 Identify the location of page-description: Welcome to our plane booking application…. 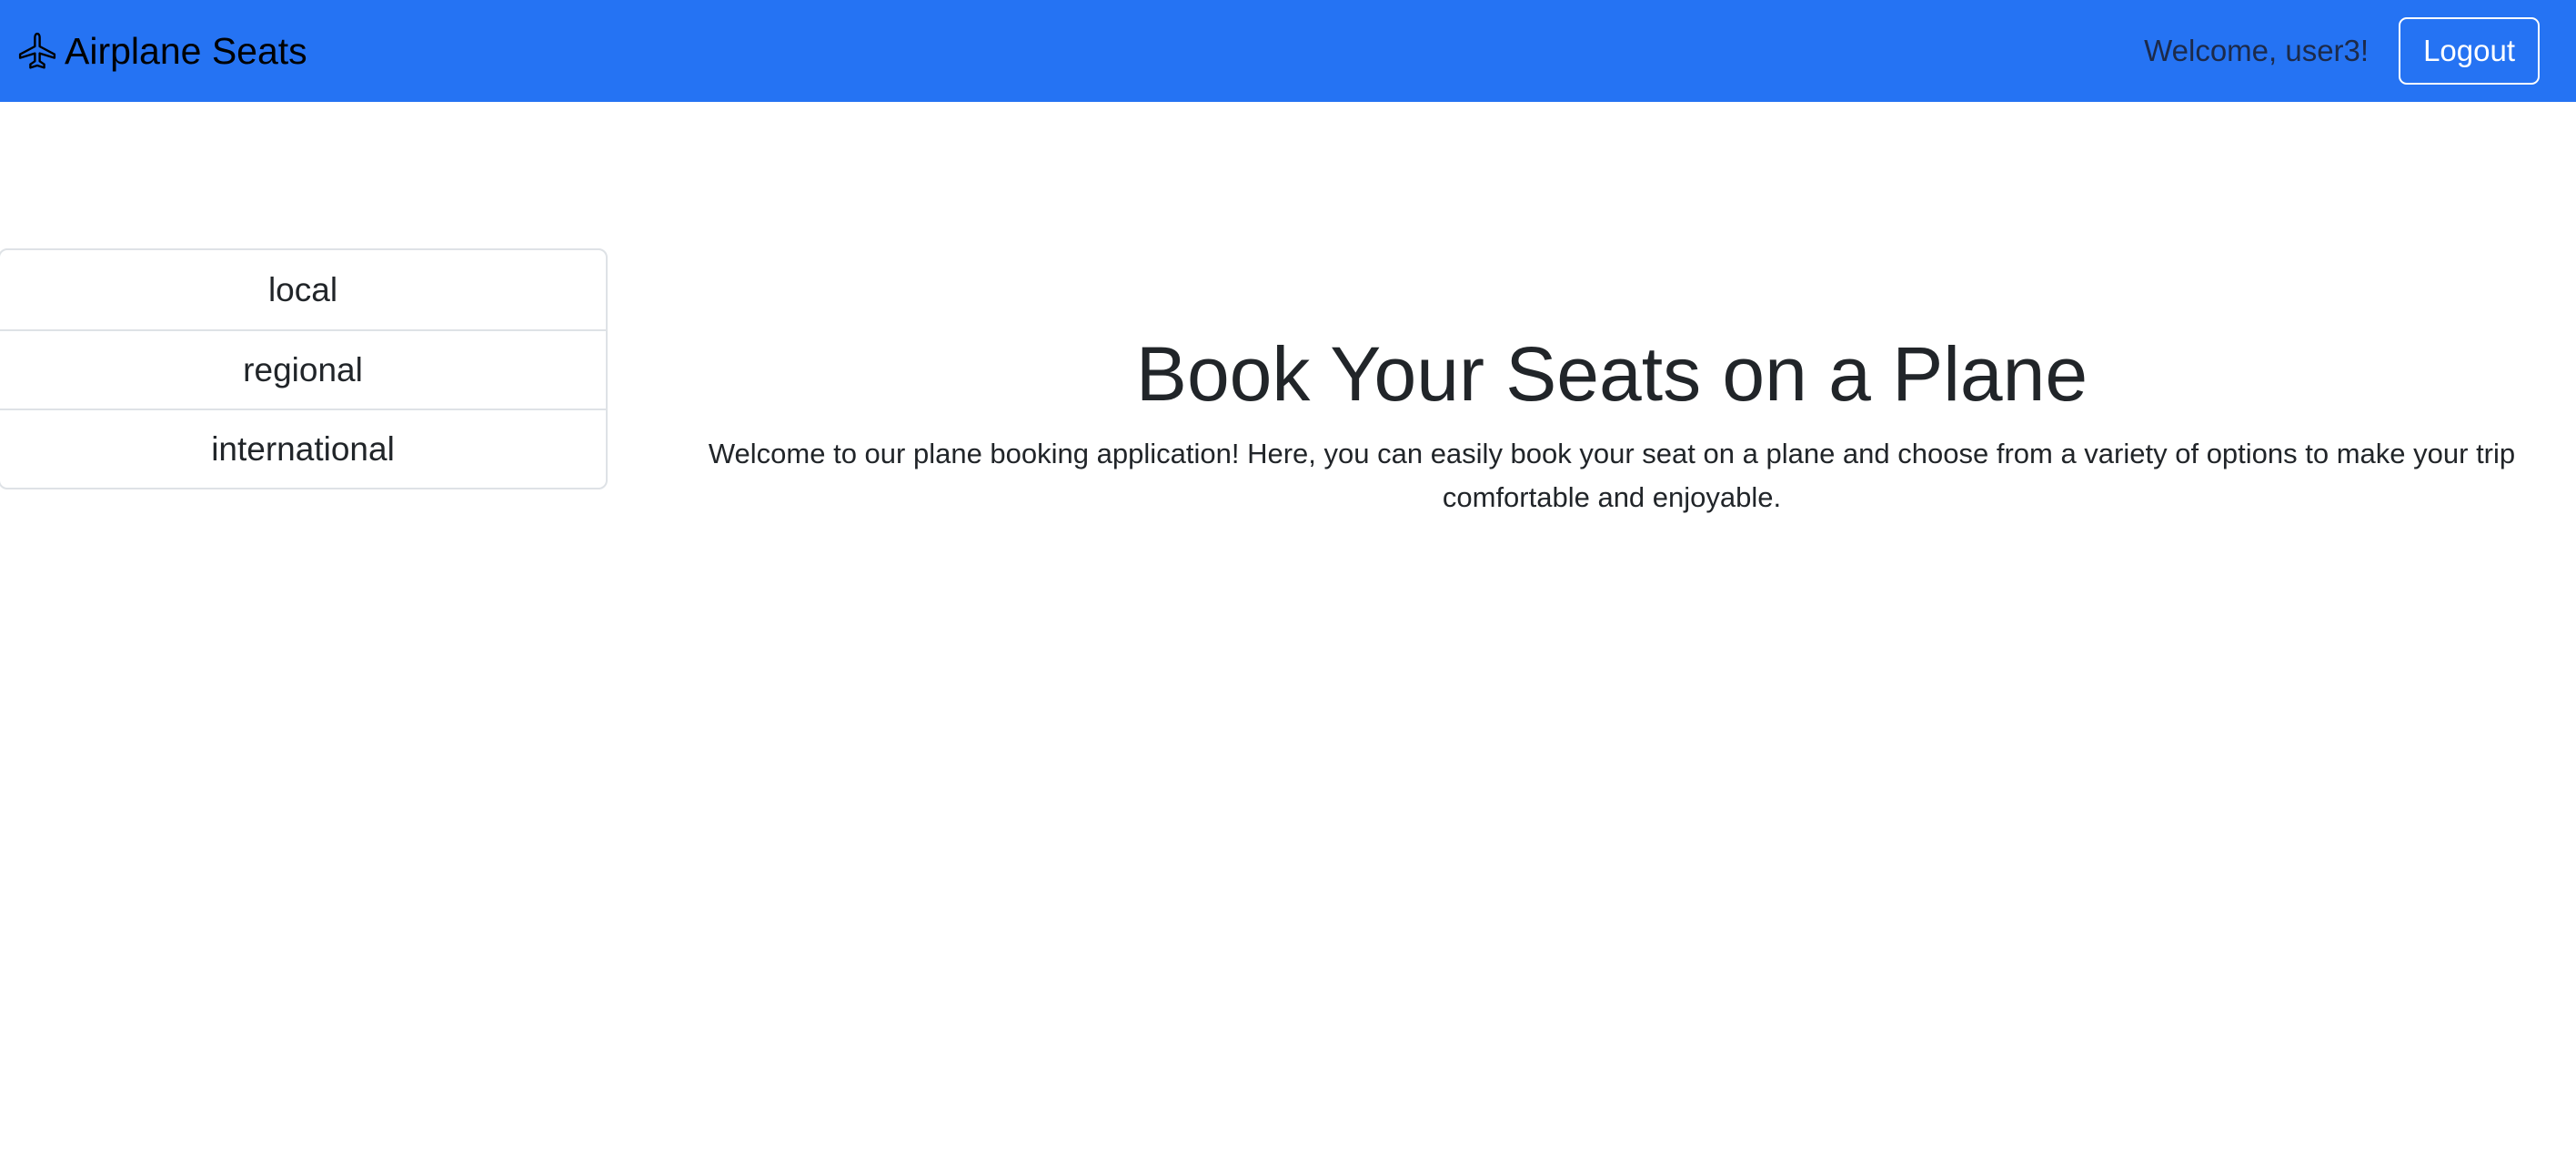
(1612, 476).